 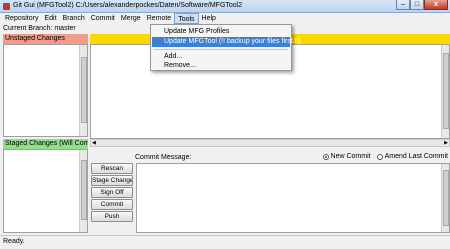 What do you see at coordinates (45, 39) in the screenshot?
I see `unstaged-changes-header: Unstaged Changes` at bounding box center [45, 39].